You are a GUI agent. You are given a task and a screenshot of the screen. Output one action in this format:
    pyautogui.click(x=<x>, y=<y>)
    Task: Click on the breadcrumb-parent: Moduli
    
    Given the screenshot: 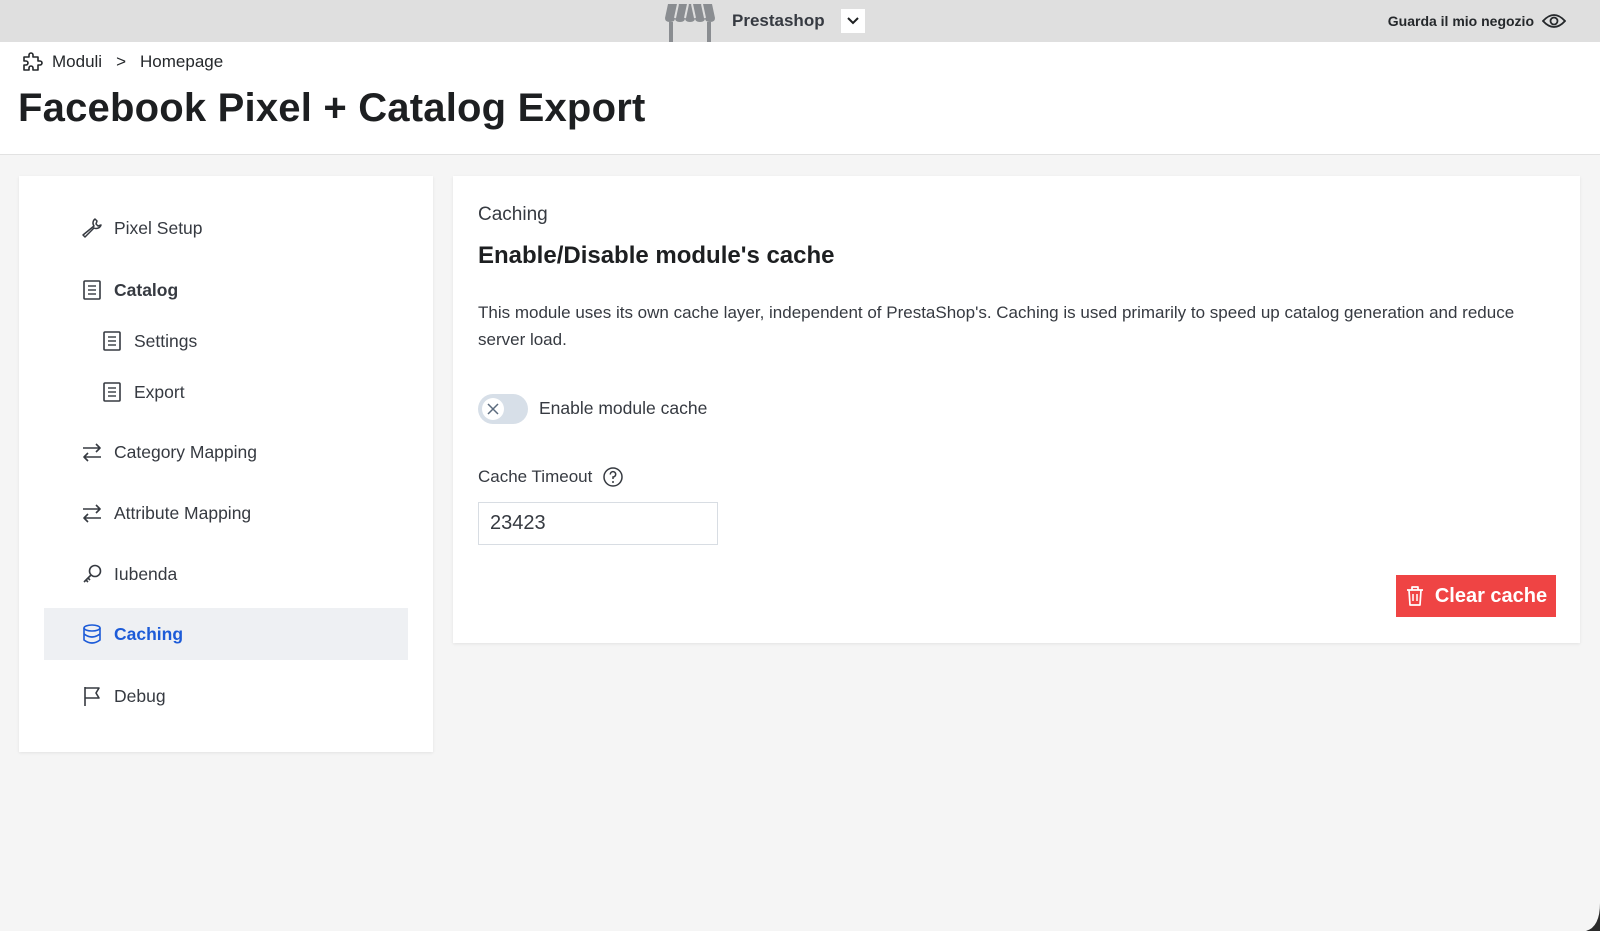 What is the action you would take?
    pyautogui.click(x=77, y=62)
    